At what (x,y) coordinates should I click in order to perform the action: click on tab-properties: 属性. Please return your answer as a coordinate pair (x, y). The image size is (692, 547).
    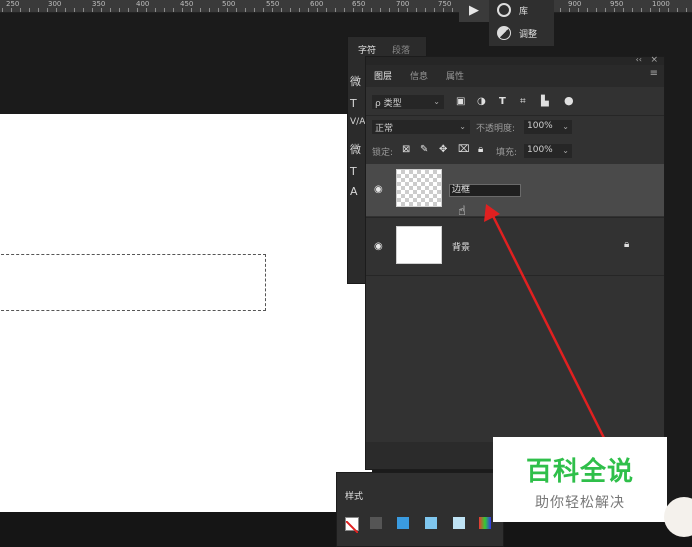
    Looking at the image, I should click on (455, 75).